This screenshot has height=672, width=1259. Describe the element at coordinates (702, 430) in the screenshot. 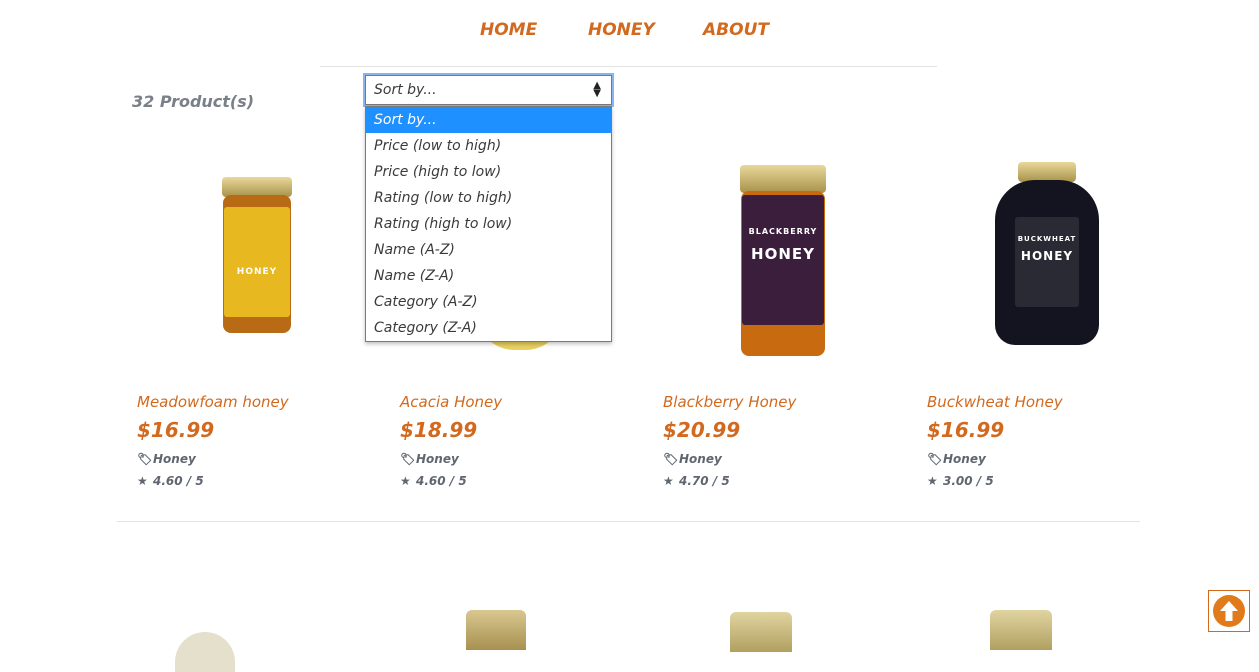

I see `product-price: $20.99` at that location.